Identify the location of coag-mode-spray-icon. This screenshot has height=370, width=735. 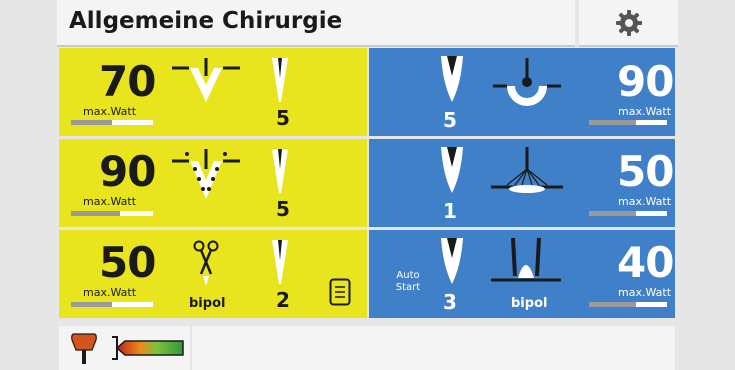
(527, 170).